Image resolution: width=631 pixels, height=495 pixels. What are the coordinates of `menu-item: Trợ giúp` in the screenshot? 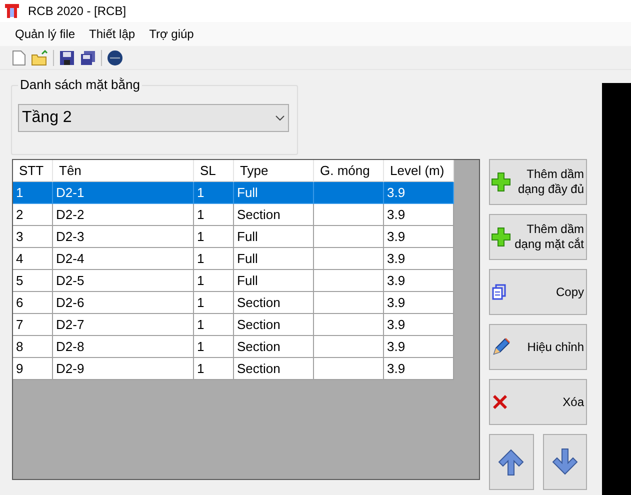 It's located at (171, 34).